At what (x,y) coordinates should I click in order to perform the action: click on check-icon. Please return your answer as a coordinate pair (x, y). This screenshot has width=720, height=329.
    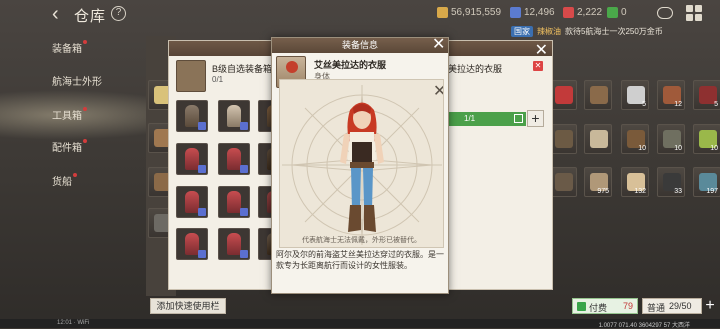
    Looking at the image, I should click on (581, 306).